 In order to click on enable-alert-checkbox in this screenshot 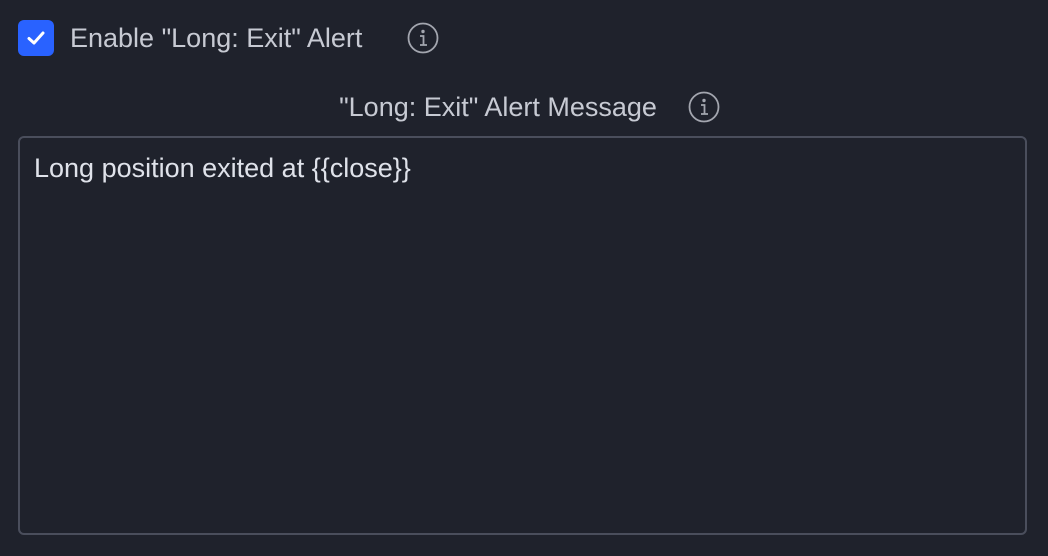, I will do `click(36, 38)`.